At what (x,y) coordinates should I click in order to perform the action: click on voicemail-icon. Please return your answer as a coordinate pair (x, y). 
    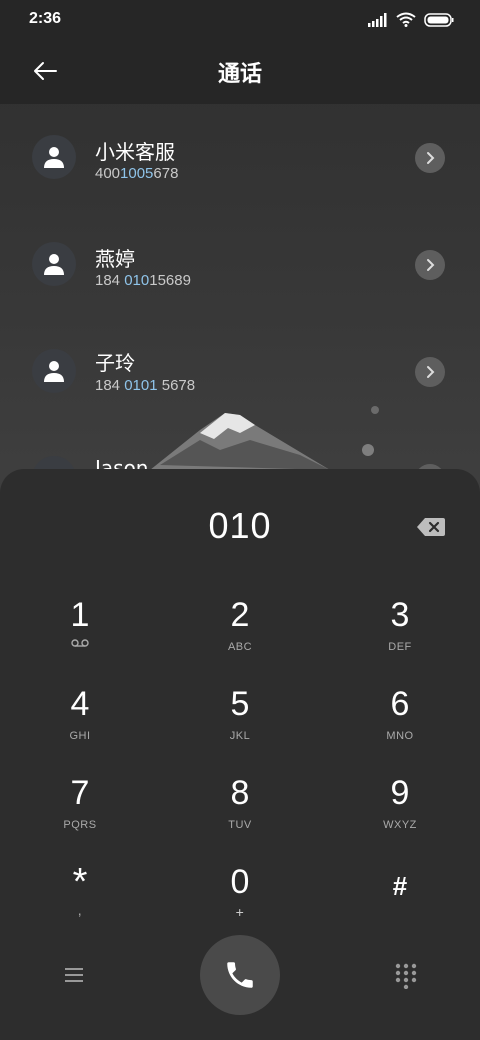
    Looking at the image, I should click on (80, 643).